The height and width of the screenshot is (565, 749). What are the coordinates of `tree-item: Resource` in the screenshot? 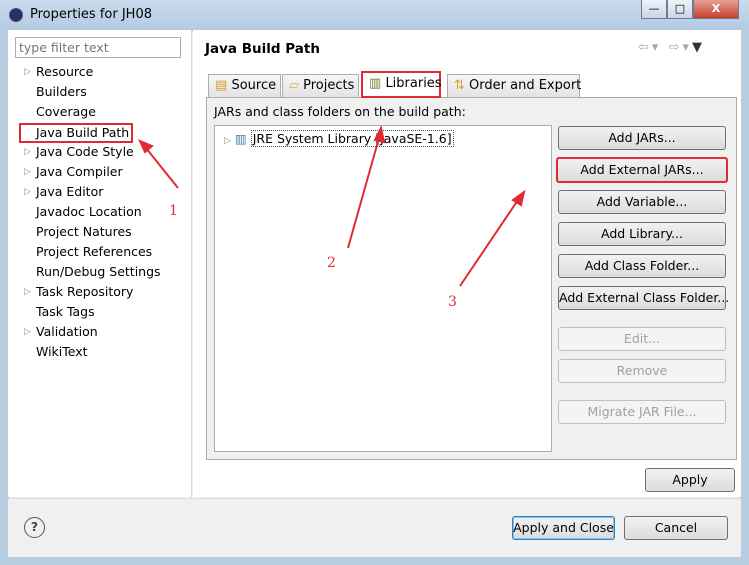 It's located at (64, 73).